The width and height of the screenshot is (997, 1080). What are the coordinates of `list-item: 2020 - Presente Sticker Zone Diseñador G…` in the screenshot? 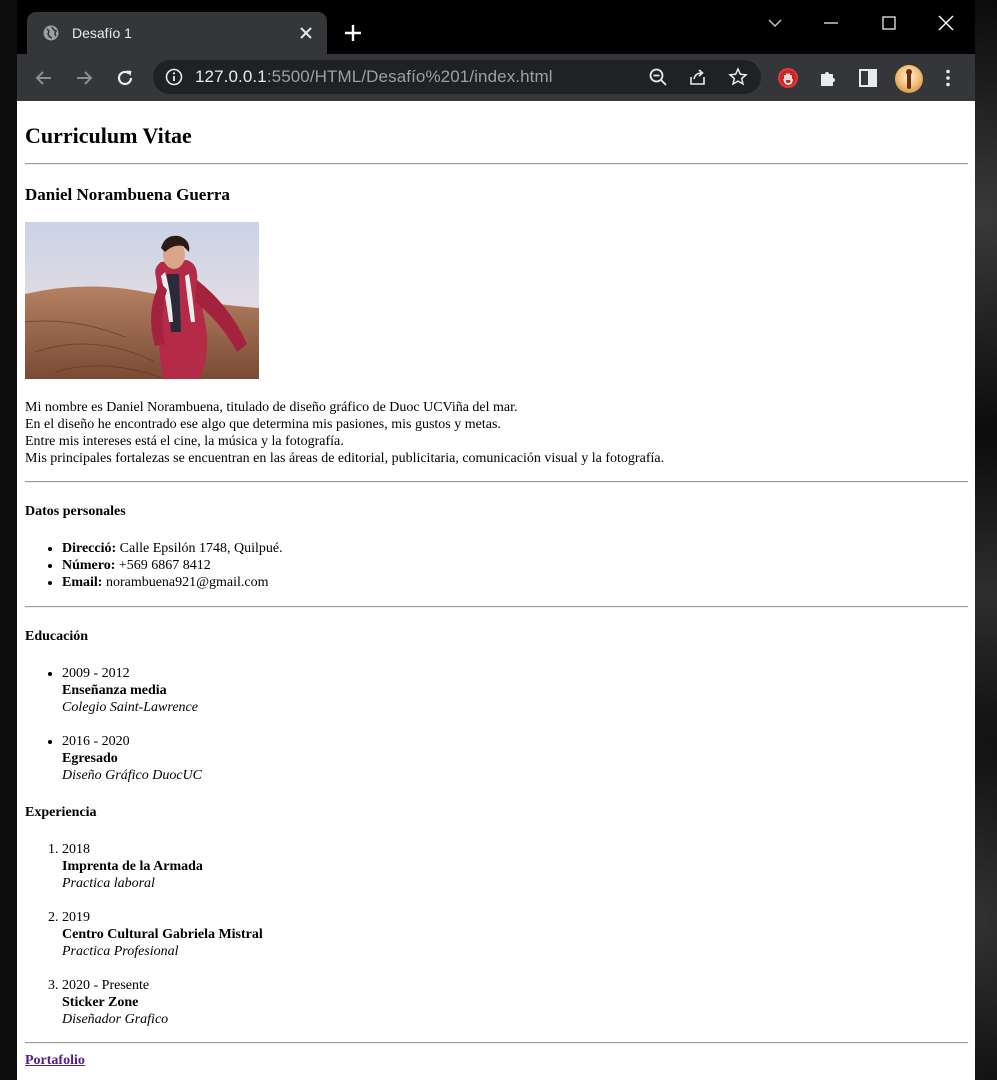 It's located at (162, 1002).